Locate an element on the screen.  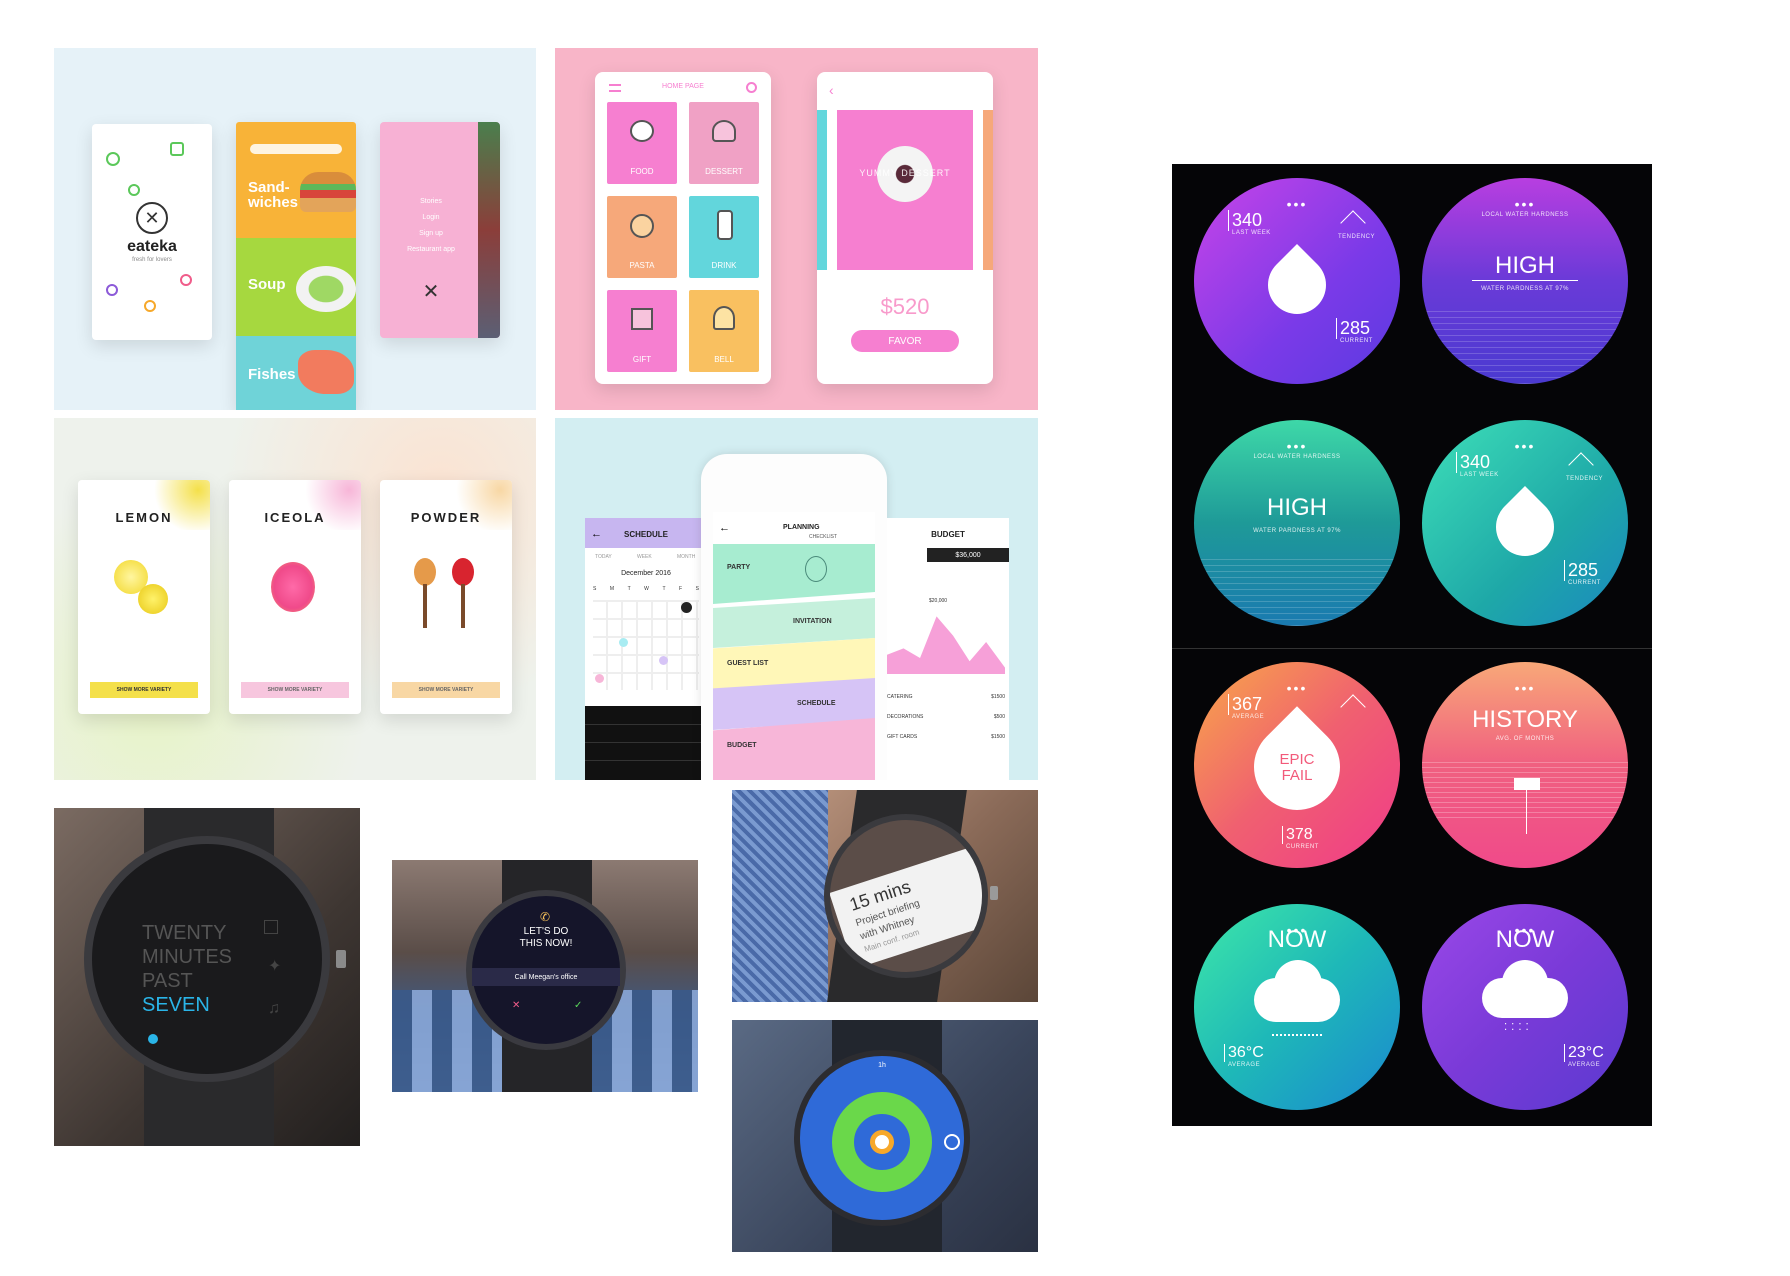
status-line: FAIL is located at coordinates (1297, 775).